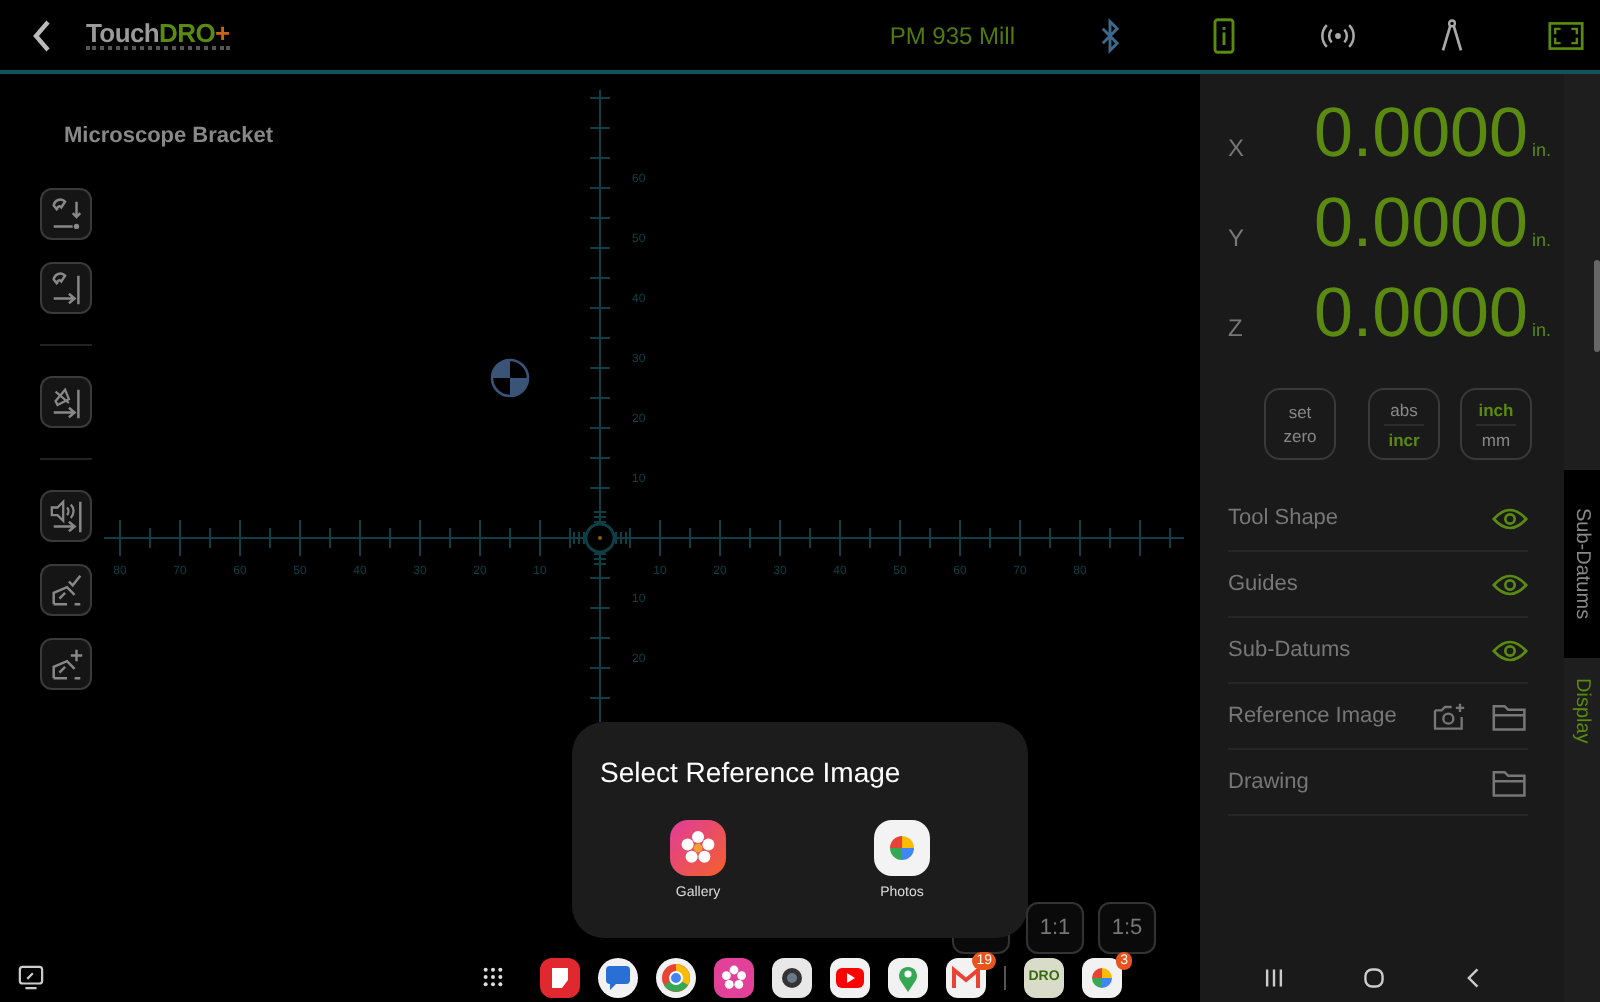  What do you see at coordinates (1289, 650) in the screenshot?
I see `layer-label: Sub-Datums` at bounding box center [1289, 650].